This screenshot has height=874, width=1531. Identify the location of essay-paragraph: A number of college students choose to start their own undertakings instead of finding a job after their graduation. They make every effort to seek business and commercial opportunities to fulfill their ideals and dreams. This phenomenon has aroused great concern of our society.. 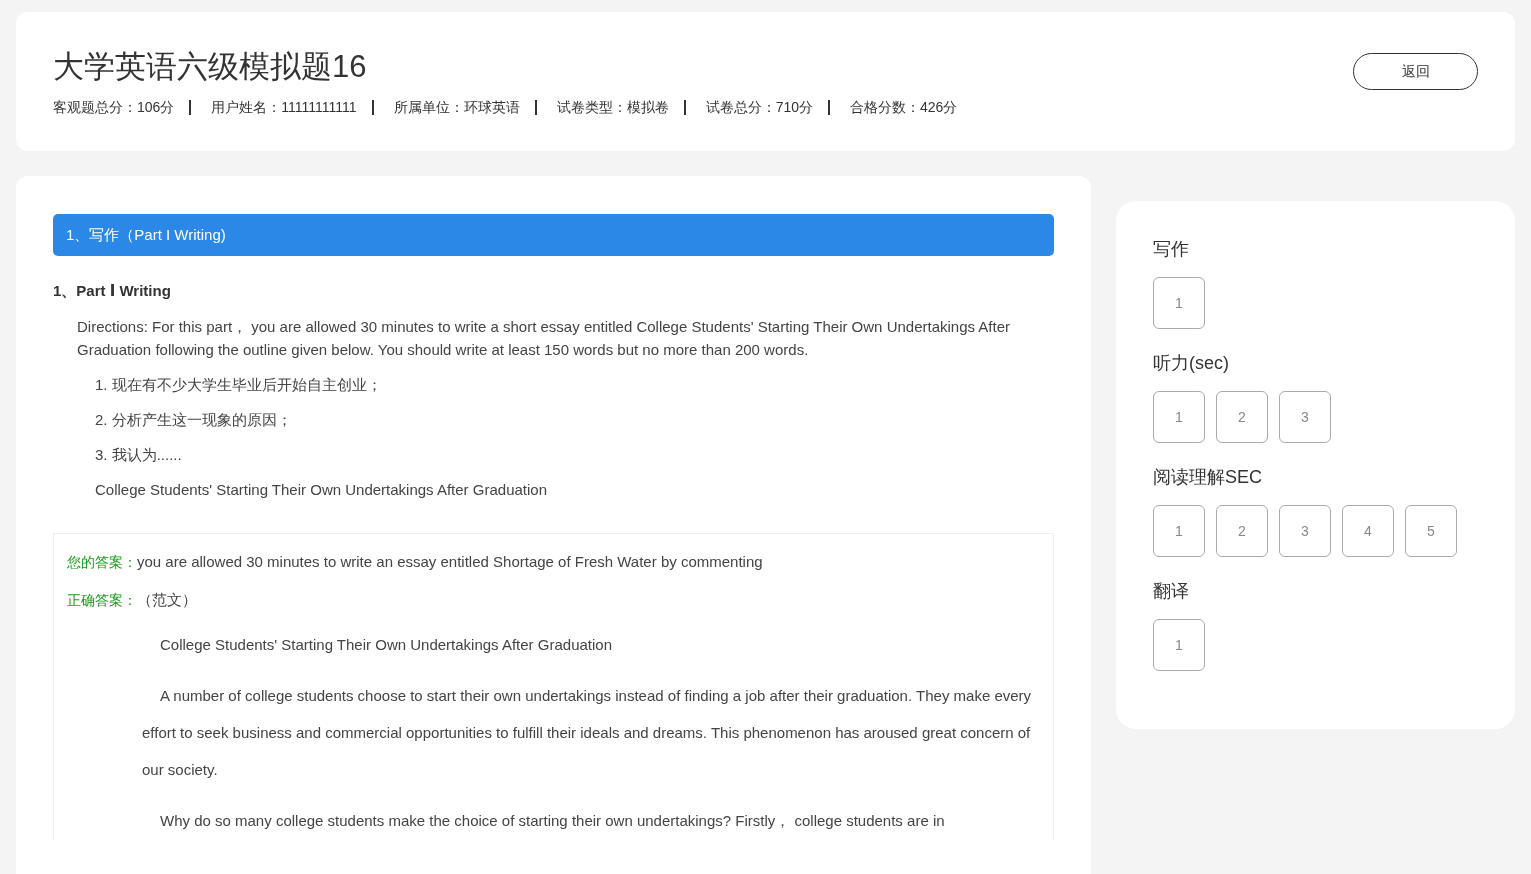
(587, 733).